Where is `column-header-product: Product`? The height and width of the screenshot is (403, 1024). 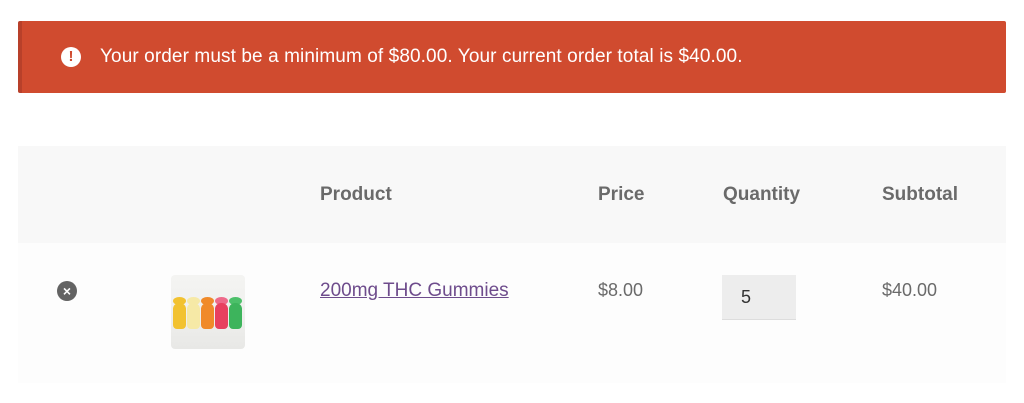
column-header-product: Product is located at coordinates (356, 194).